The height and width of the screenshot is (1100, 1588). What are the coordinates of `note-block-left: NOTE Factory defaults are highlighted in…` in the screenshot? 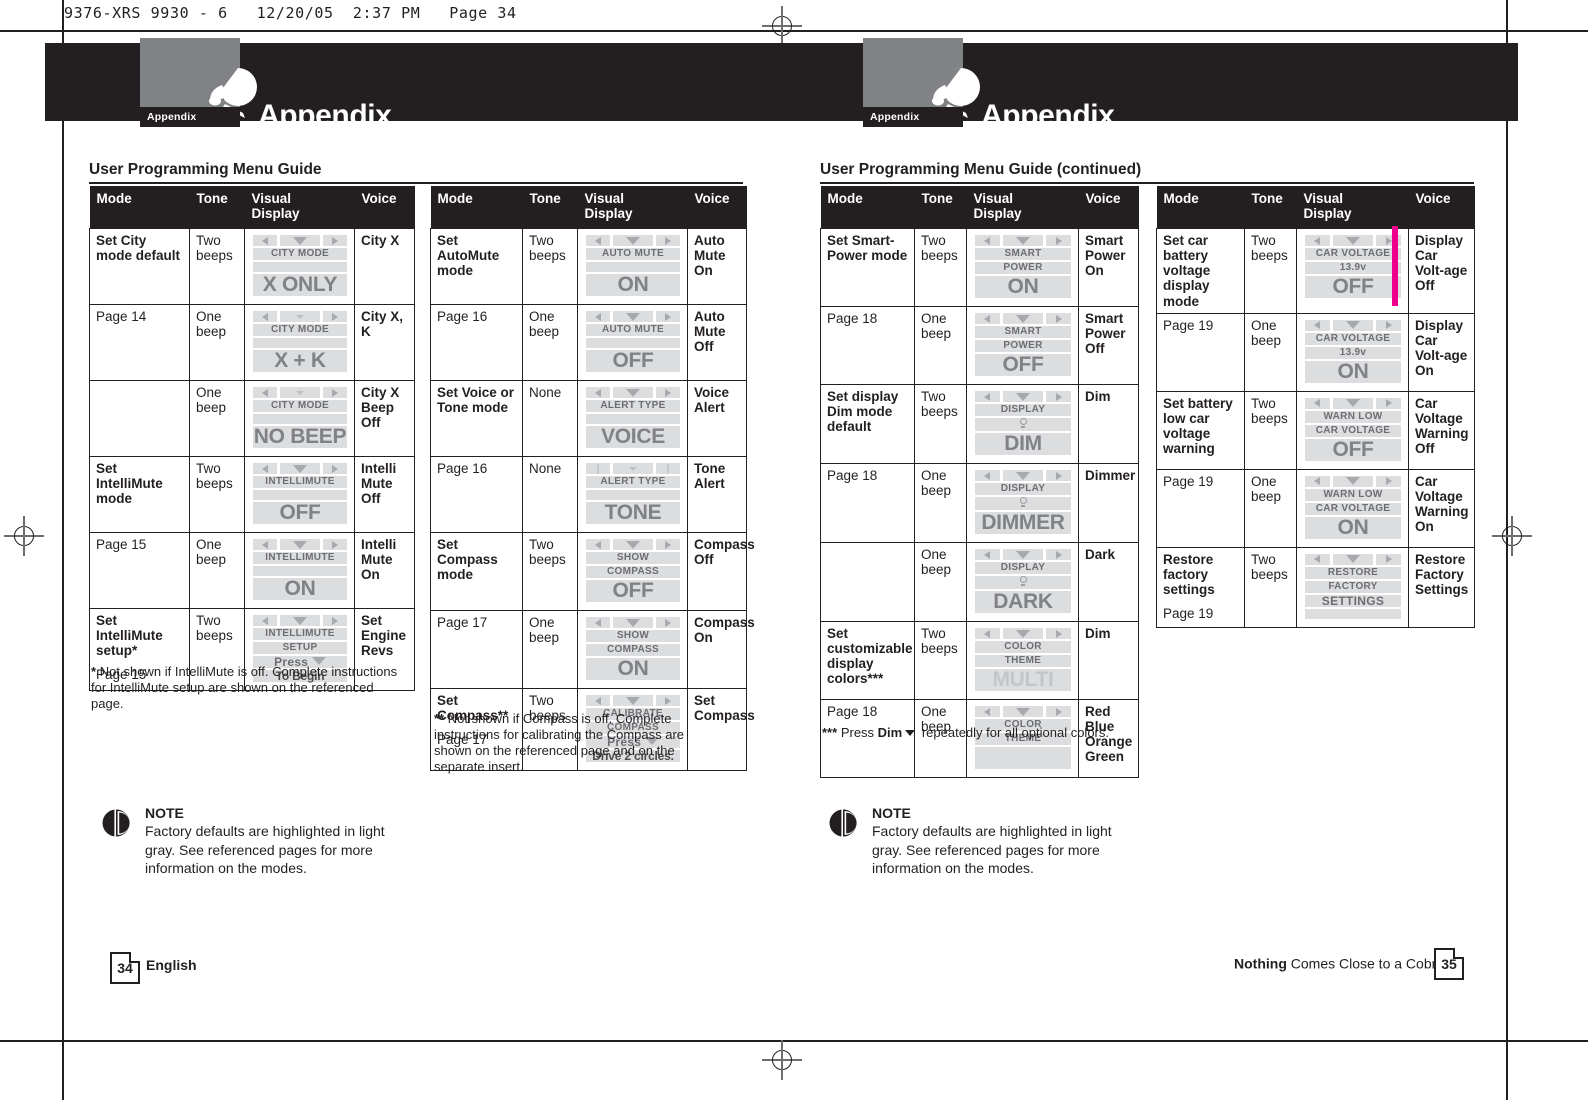 It's located at (251, 841).